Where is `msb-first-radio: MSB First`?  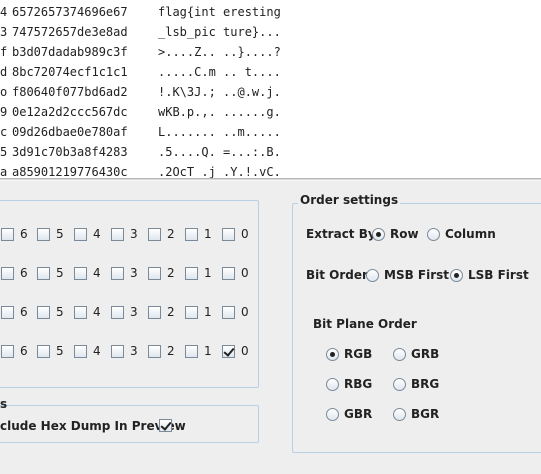 msb-first-radio: MSB First is located at coordinates (407, 275).